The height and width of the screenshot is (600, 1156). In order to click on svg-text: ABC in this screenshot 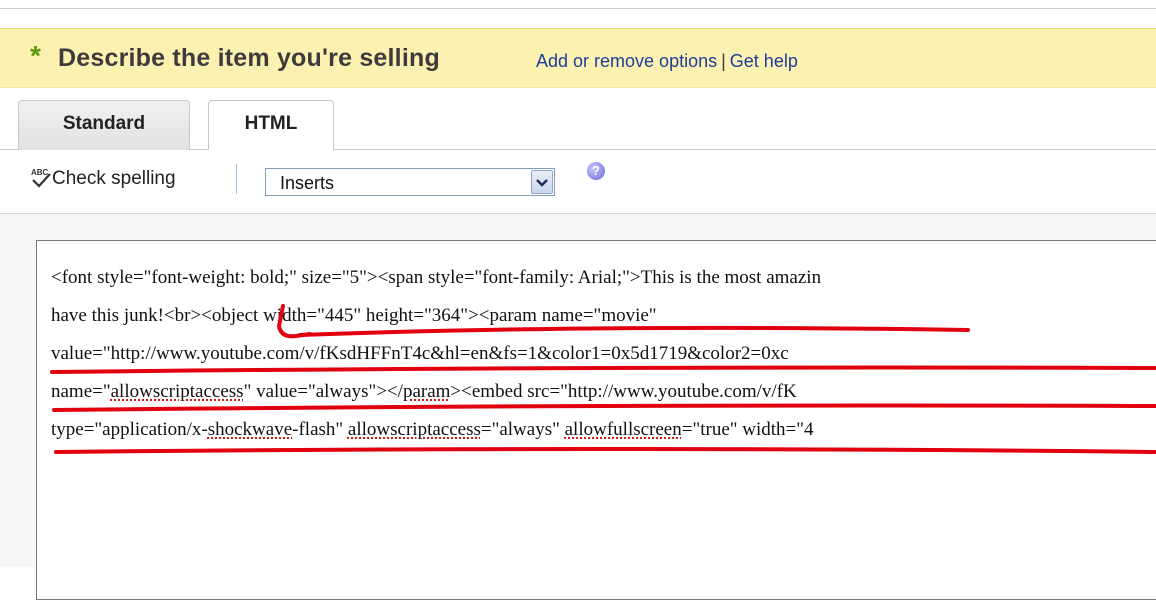, I will do `click(40, 172)`.